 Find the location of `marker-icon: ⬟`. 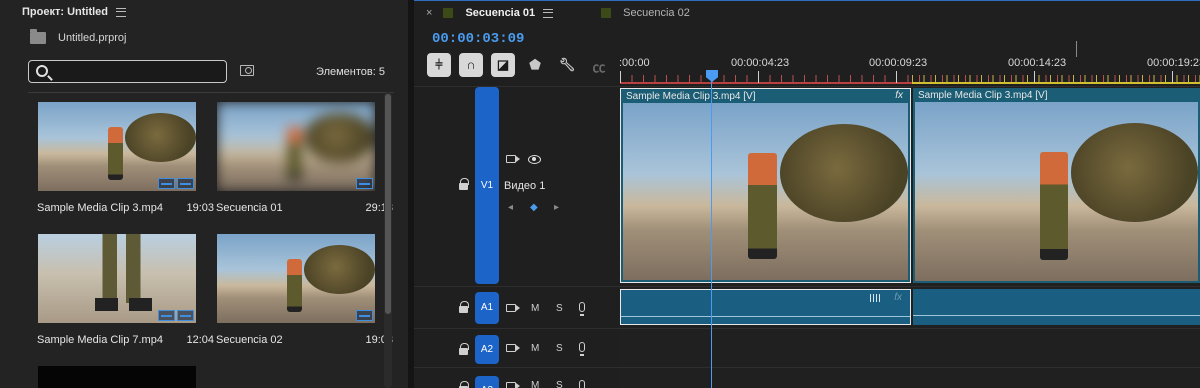

marker-icon: ⬟ is located at coordinates (535, 64).